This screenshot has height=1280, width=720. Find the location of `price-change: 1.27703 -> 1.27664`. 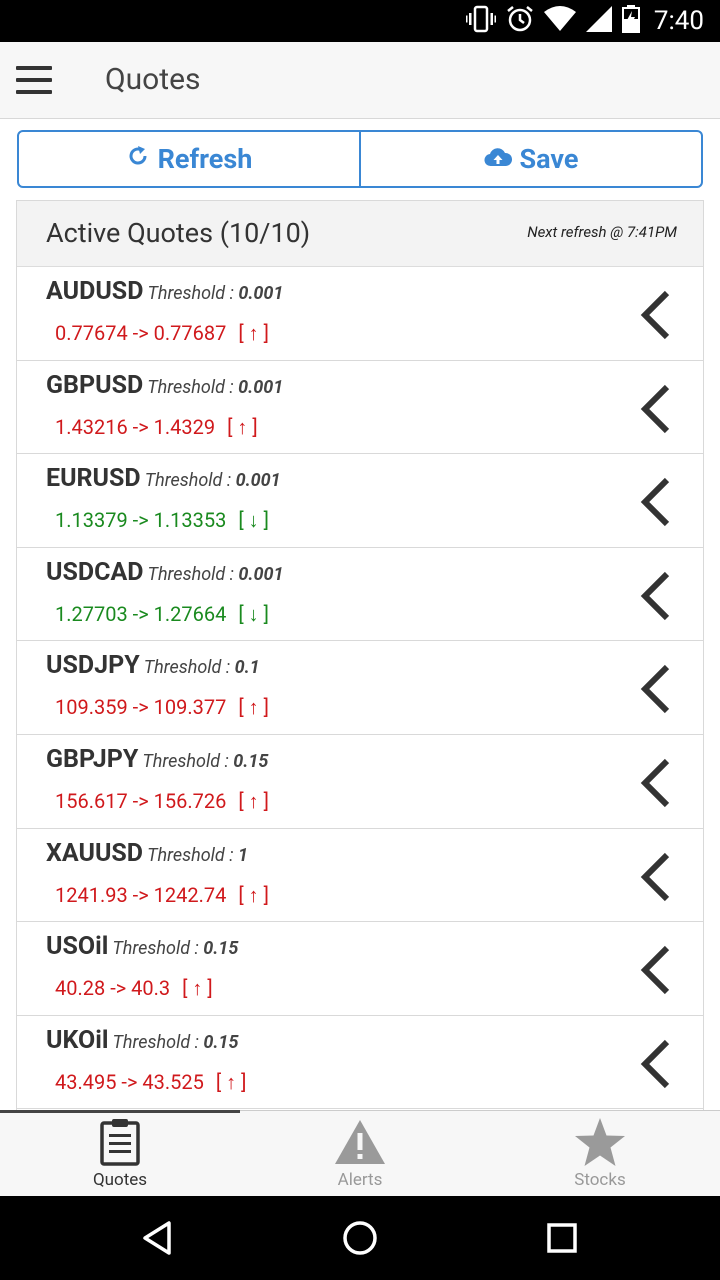

price-change: 1.27703 -> 1.27664 is located at coordinates (141, 613).